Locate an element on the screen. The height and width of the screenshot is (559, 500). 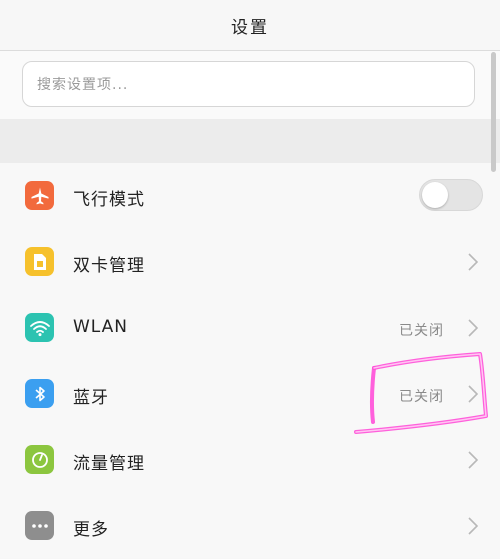
bluetooth-icon is located at coordinates (39, 393).